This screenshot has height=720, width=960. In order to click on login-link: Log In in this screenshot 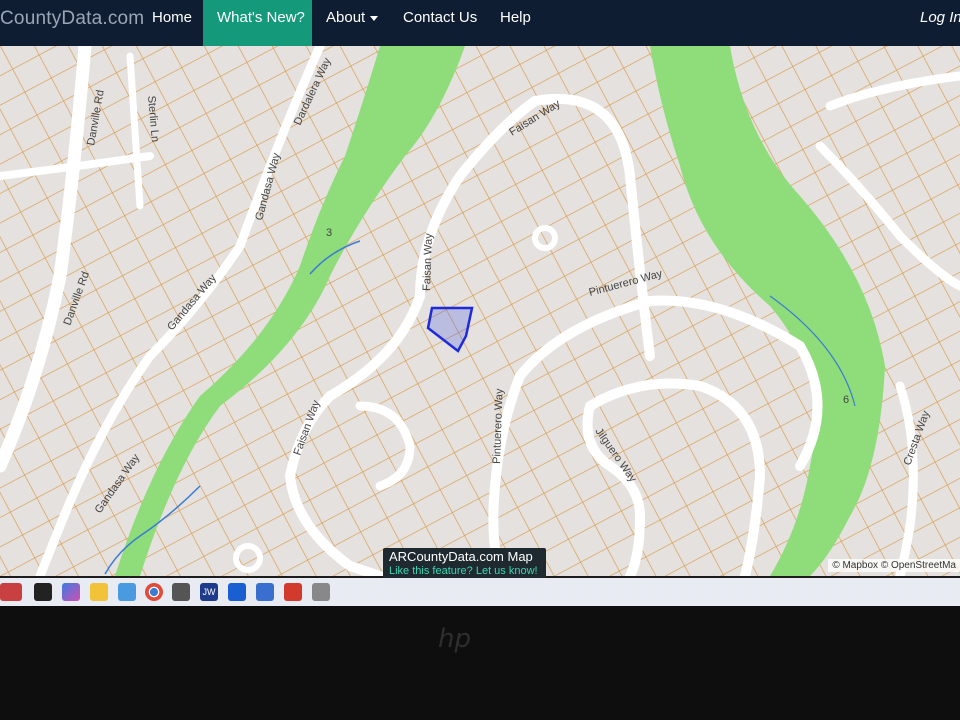, I will do `click(940, 23)`.